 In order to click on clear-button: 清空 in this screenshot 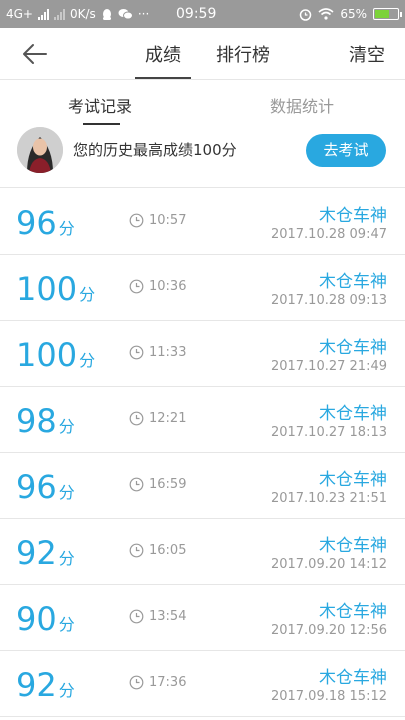, I will do `click(367, 54)`.